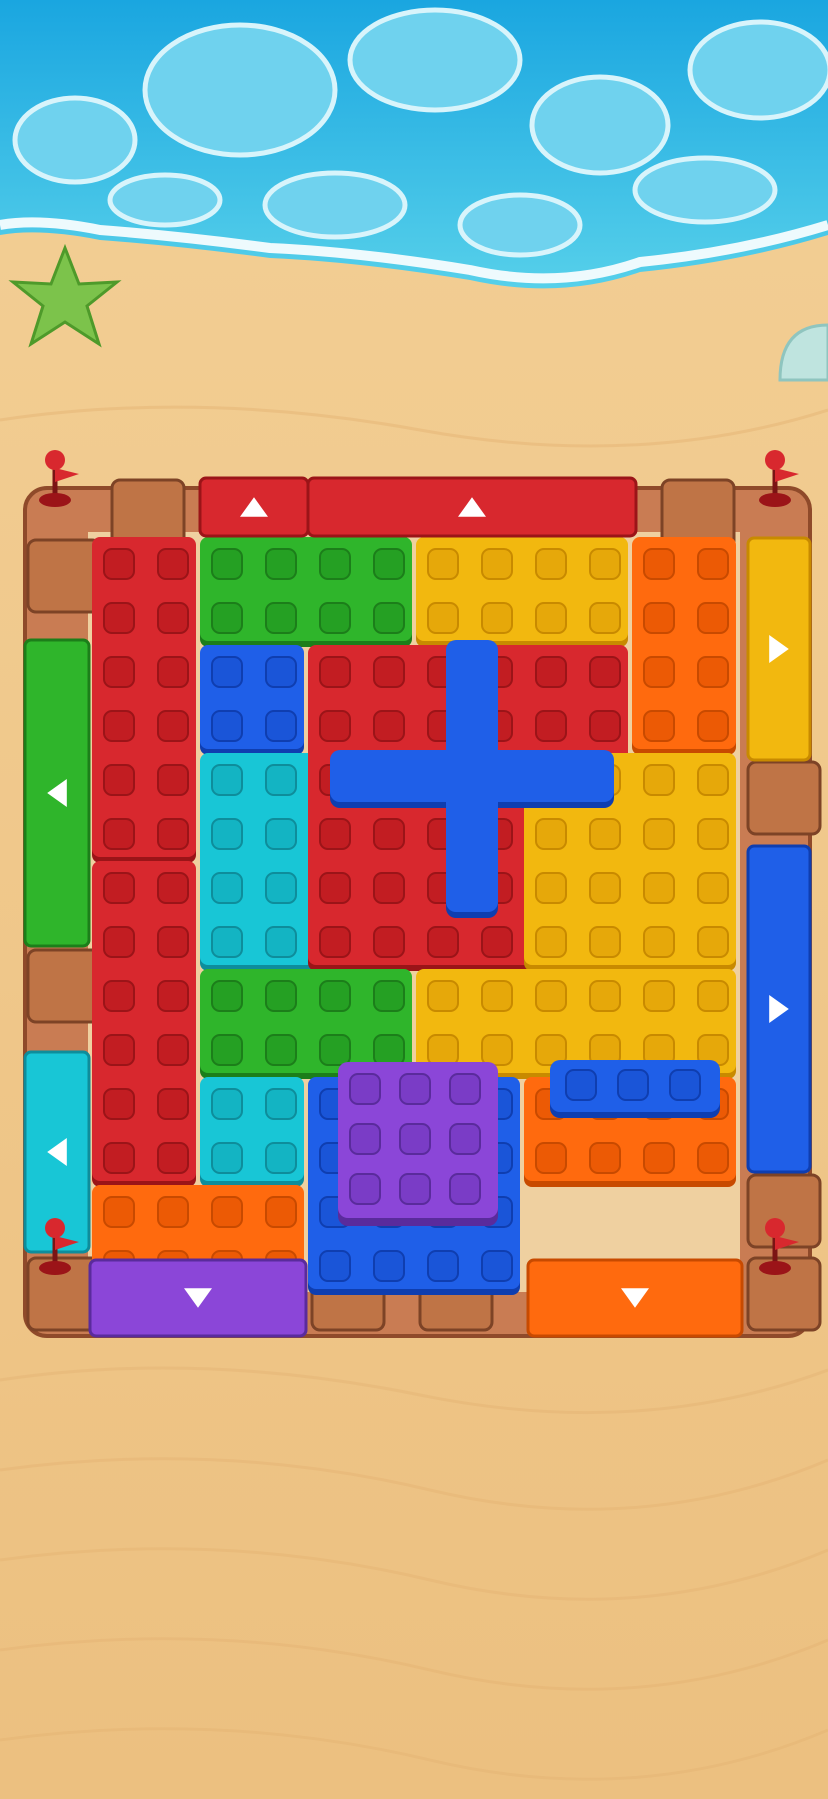 The width and height of the screenshot is (828, 1799). I want to click on orange-exit-bottom, so click(635, 1298).